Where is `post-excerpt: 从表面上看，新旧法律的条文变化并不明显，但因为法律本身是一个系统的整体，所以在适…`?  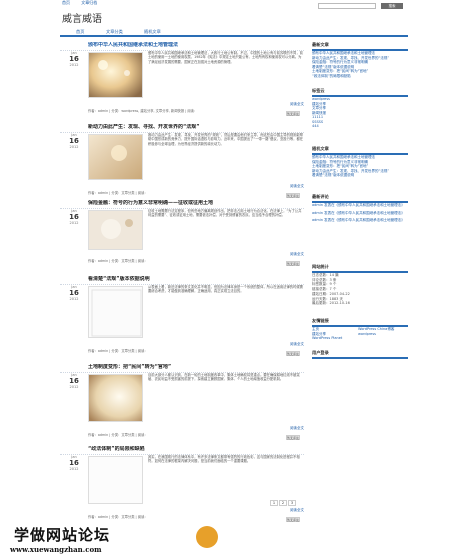 post-excerpt: 从表面上看，新旧法律的条文变化并不明显，但因为法律本身是一个系统的整体，所以在适… is located at coordinates (225, 289).